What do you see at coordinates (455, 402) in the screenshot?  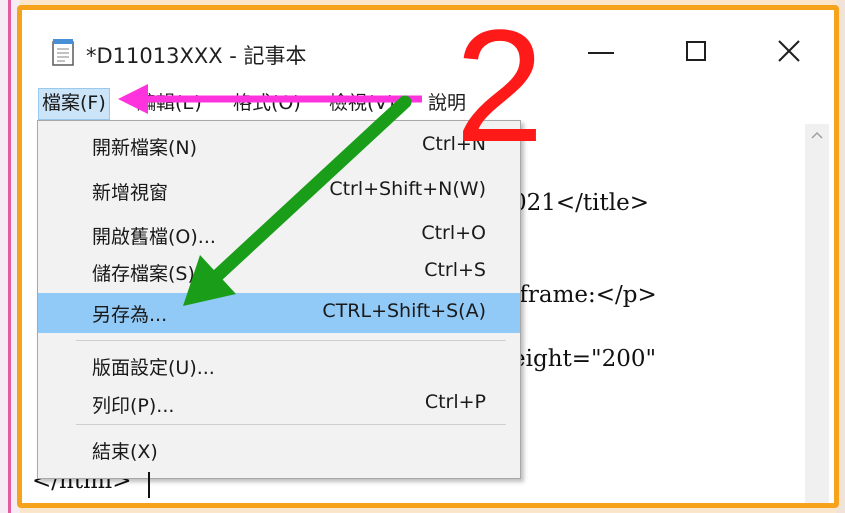 I see `menu-item-shortcut: Ctrl+P` at bounding box center [455, 402].